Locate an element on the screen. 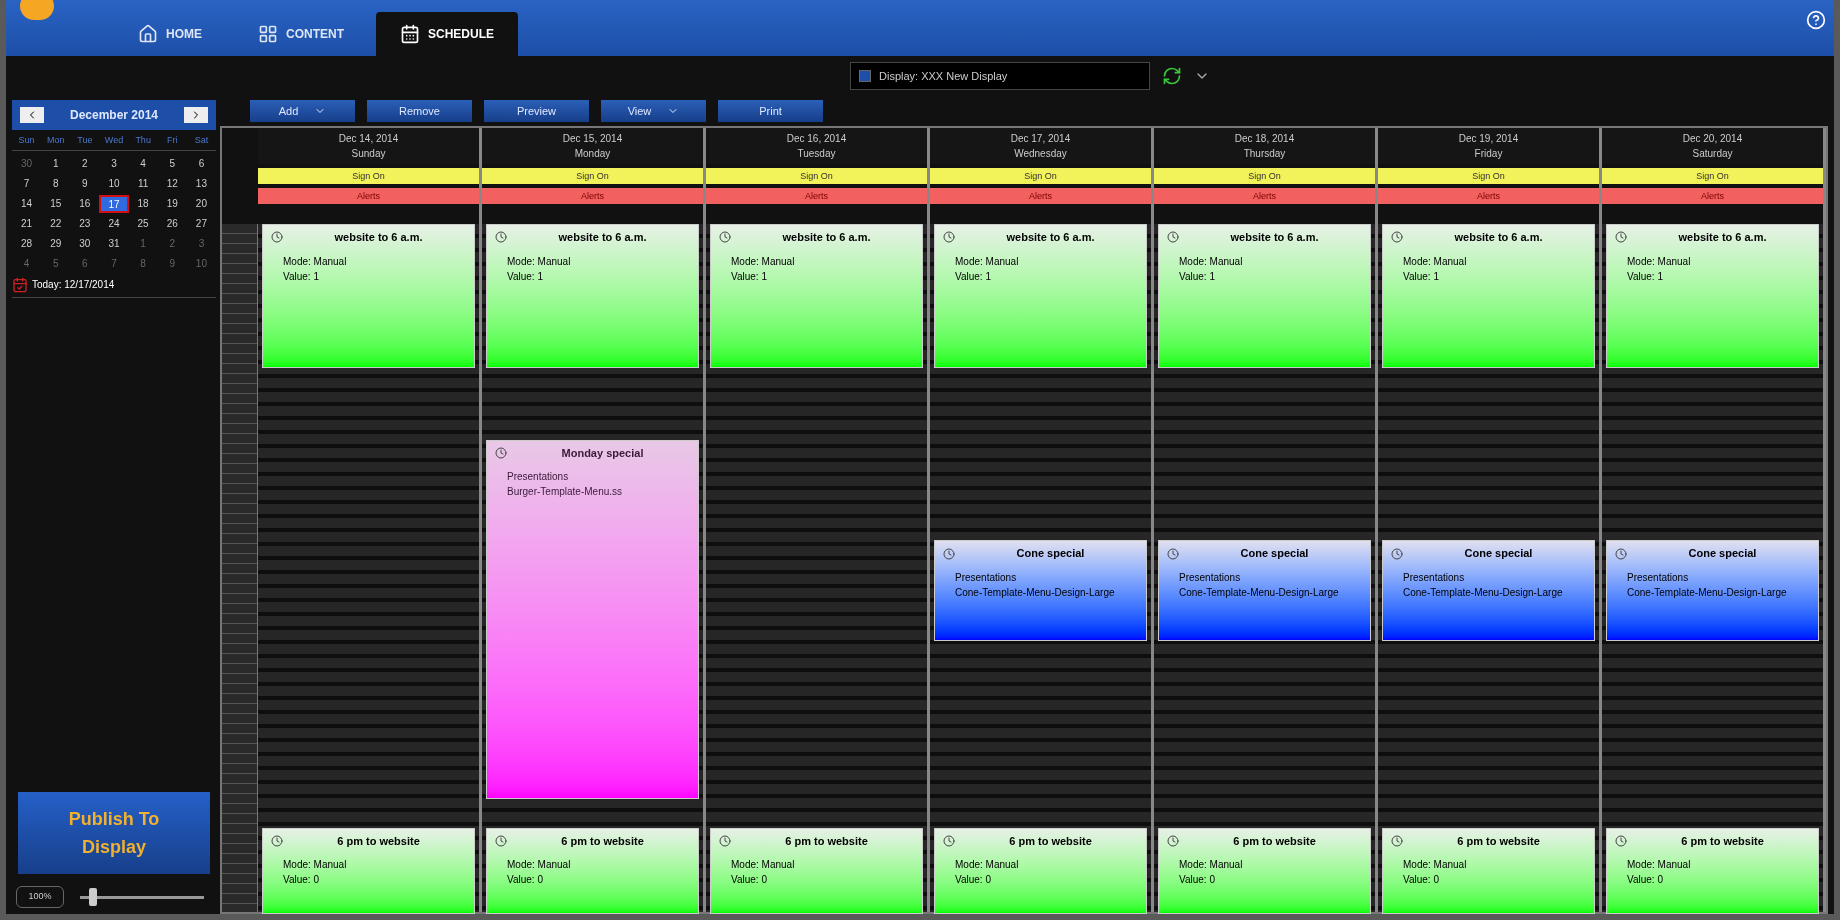  day-date: Dec 16, 2014 is located at coordinates (816, 139).